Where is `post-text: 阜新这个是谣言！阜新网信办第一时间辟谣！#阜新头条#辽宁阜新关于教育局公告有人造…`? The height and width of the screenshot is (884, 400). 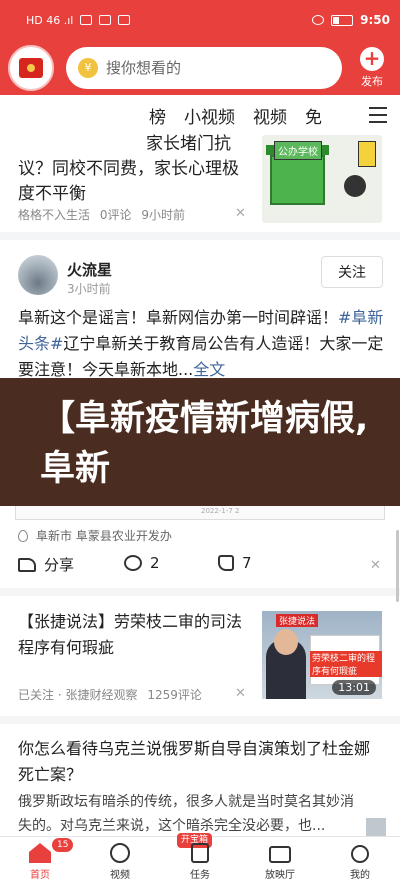 post-text: 阜新这个是谣言！阜新网信办第一时间辟谣！#阜新头条#辽宁阜新关于教育局公告有人造… is located at coordinates (201, 344).